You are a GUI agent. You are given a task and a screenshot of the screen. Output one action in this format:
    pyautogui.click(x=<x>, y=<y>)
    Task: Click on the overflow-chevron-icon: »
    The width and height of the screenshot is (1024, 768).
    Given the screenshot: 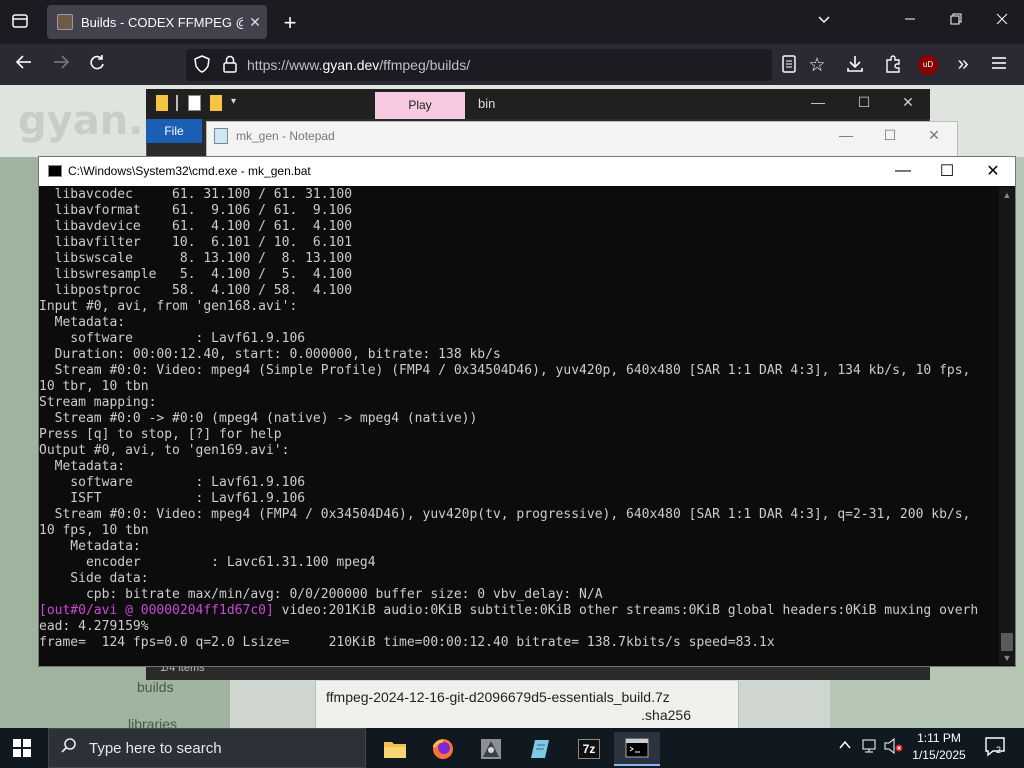 What is the action you would take?
    pyautogui.click(x=963, y=64)
    